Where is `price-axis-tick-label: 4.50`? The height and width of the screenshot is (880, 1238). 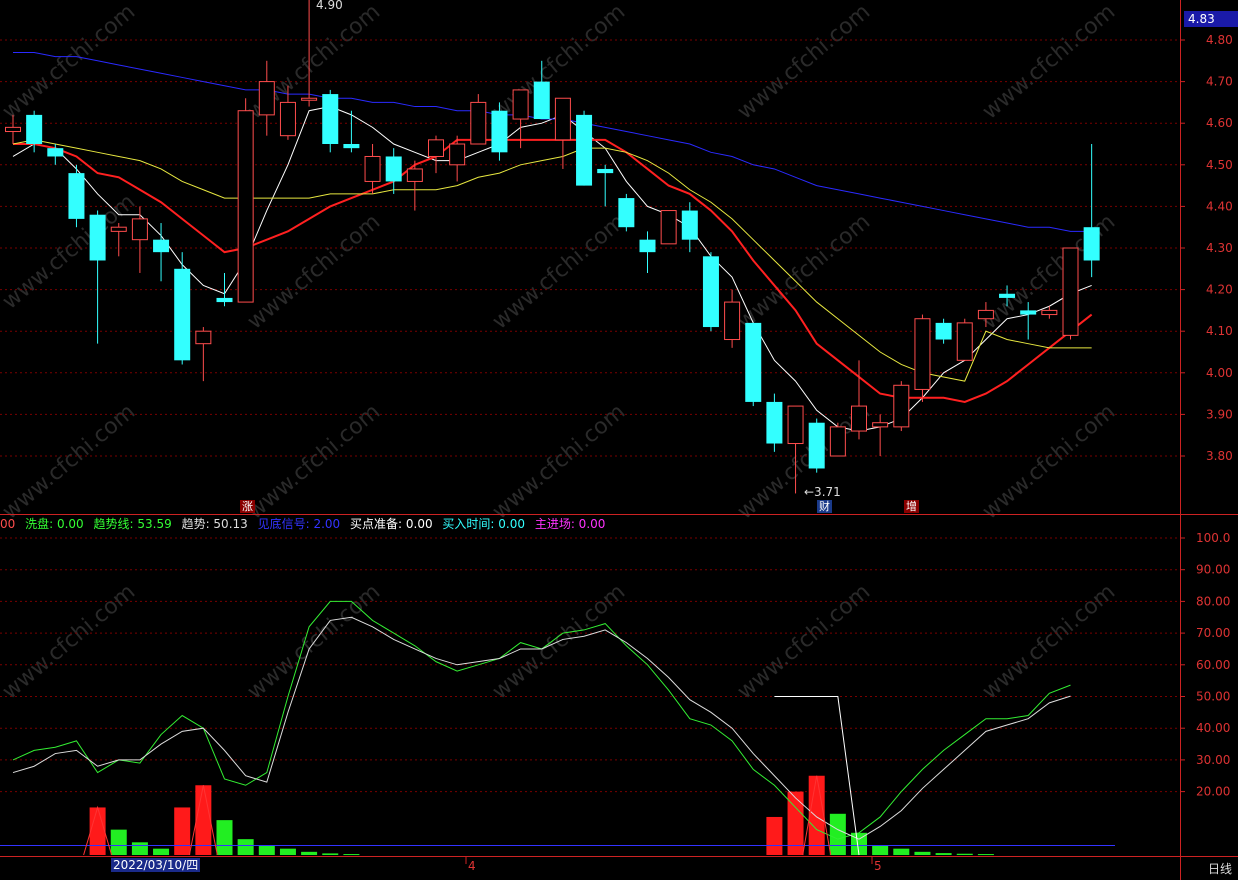
price-axis-tick-label: 4.50 is located at coordinates (1219, 165).